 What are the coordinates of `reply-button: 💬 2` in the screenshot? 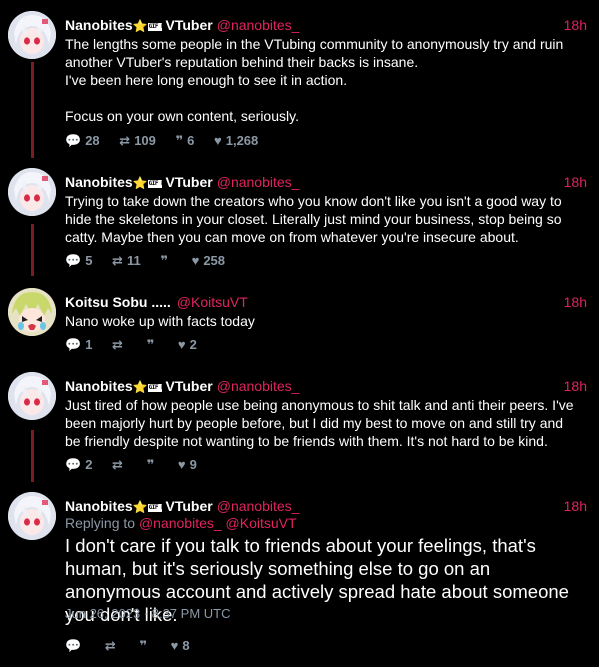 It's located at (78, 465).